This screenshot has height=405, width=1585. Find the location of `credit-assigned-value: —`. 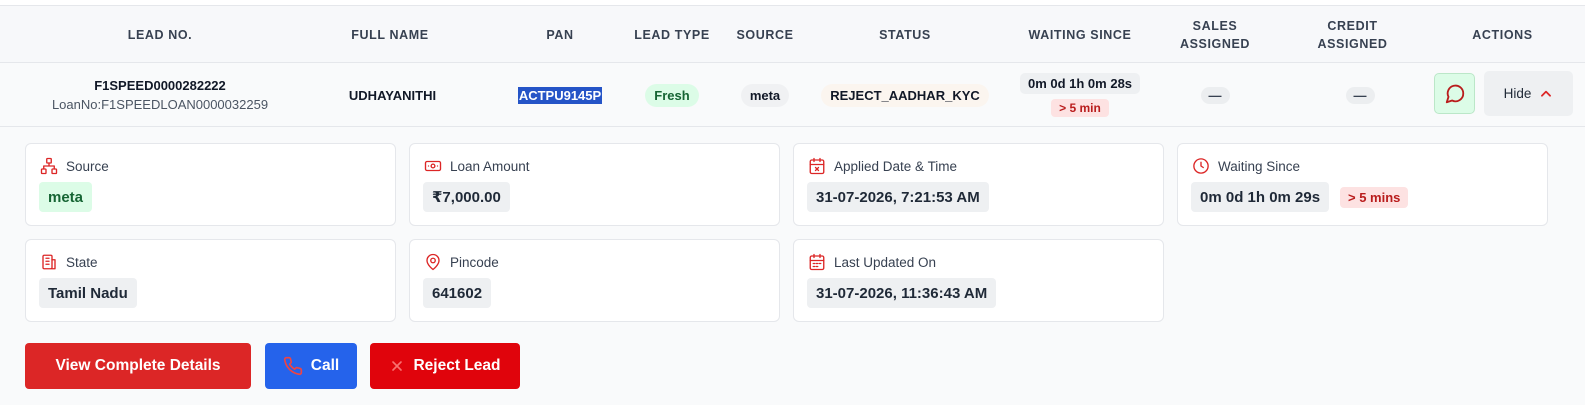

credit-assigned-value: — is located at coordinates (1360, 95).